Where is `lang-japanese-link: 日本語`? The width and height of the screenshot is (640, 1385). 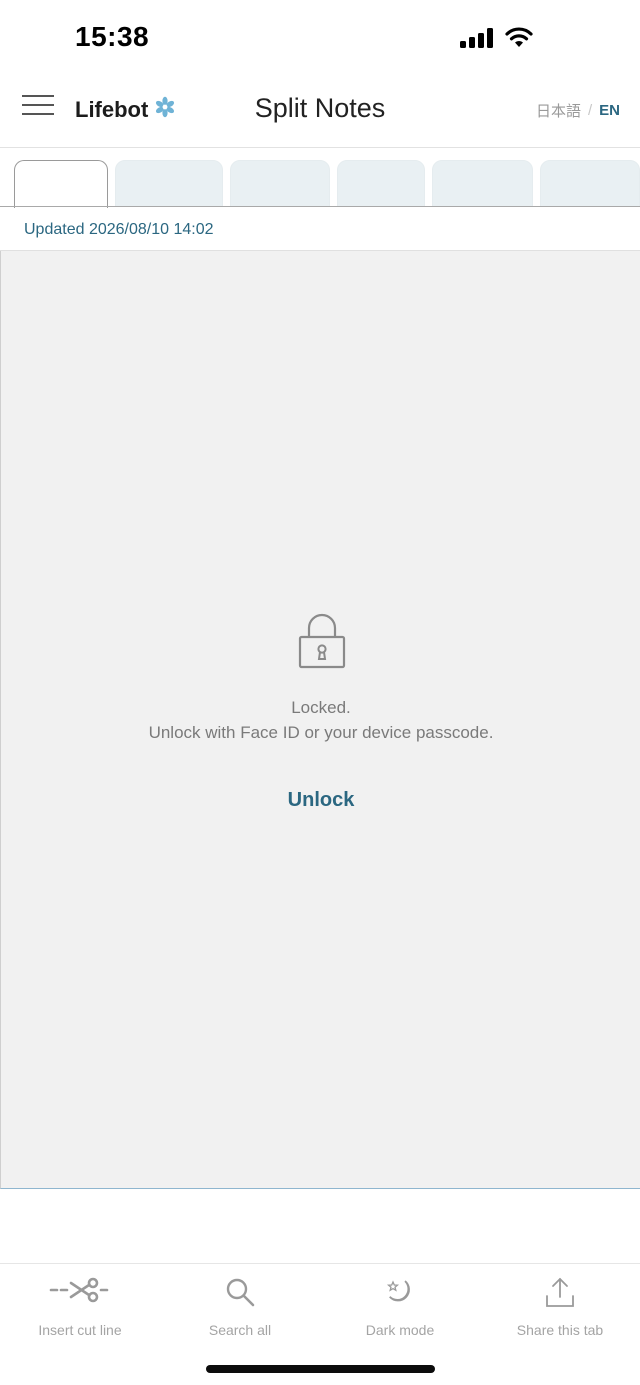
lang-japanese-link: 日本語 is located at coordinates (558, 110).